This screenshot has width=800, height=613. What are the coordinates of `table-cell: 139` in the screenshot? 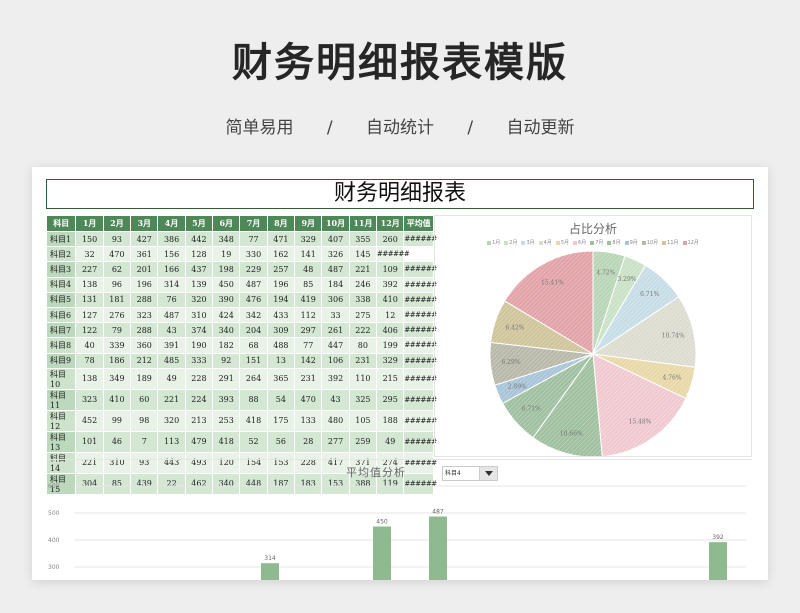 It's located at (199, 284).